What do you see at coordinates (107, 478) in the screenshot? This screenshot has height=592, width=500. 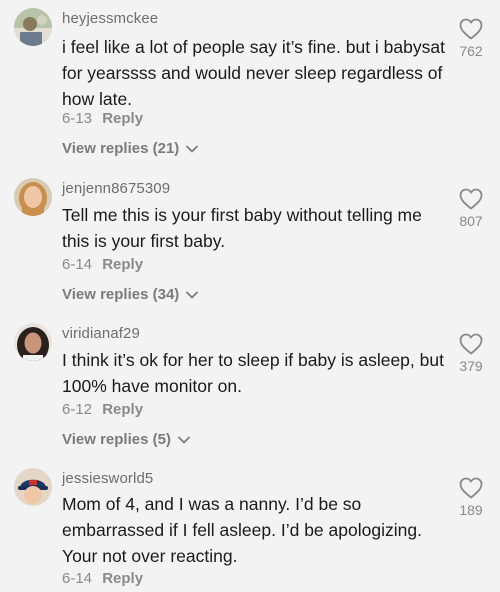 I see `comment-username: jessiesworld5` at bounding box center [107, 478].